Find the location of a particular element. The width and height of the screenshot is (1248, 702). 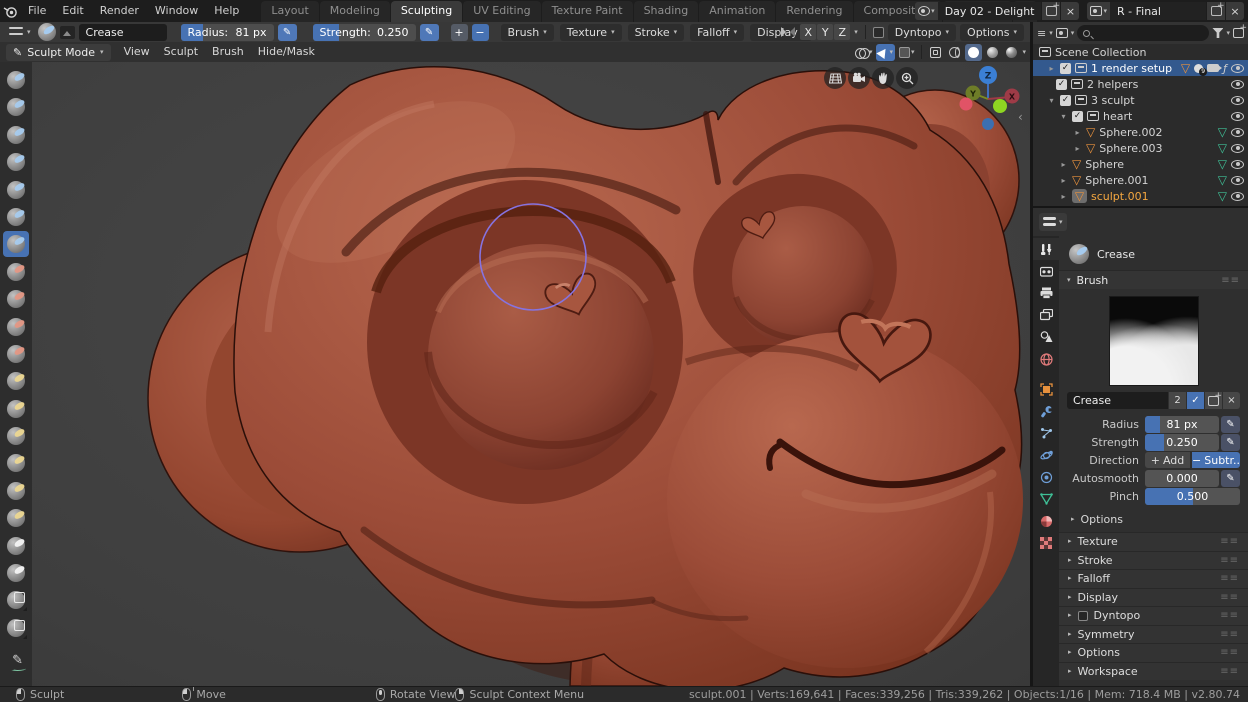

menu-item: Window is located at coordinates (176, 11).